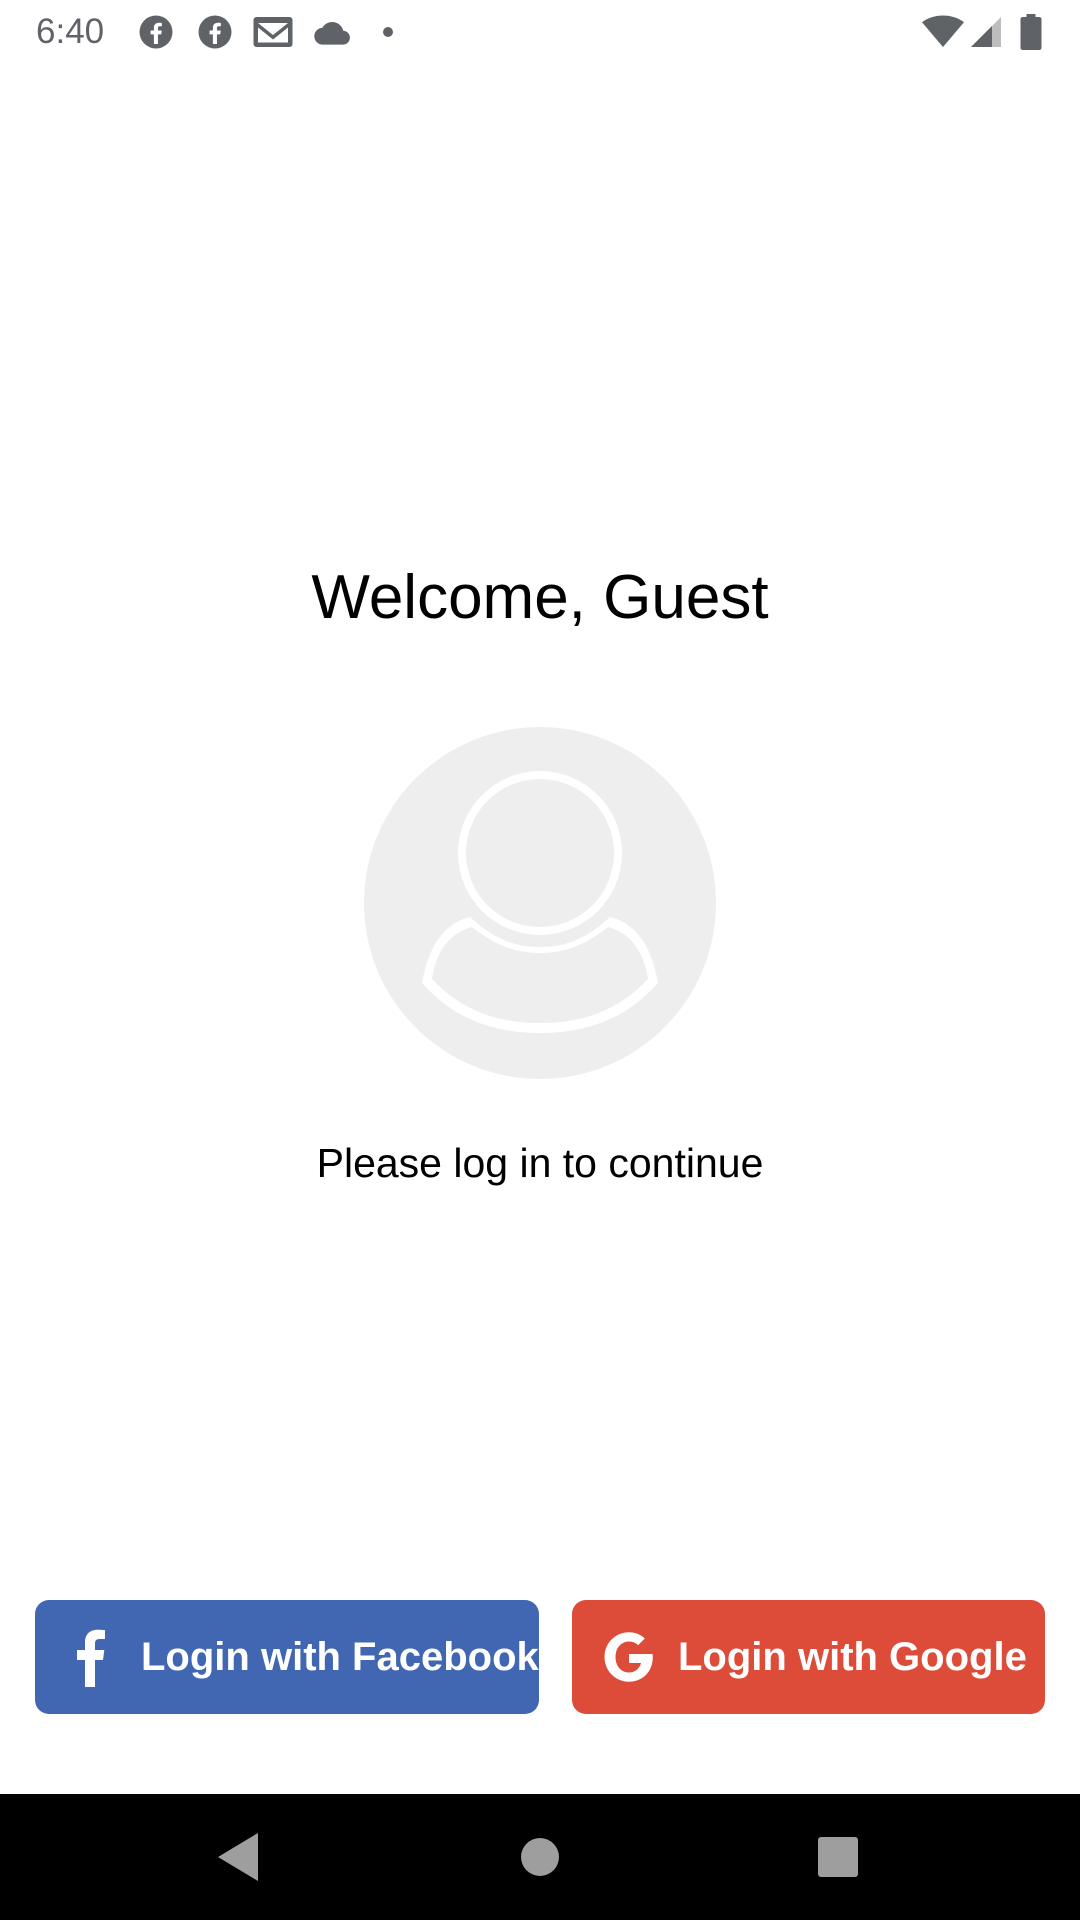  I want to click on gmail-icon, so click(273, 32).